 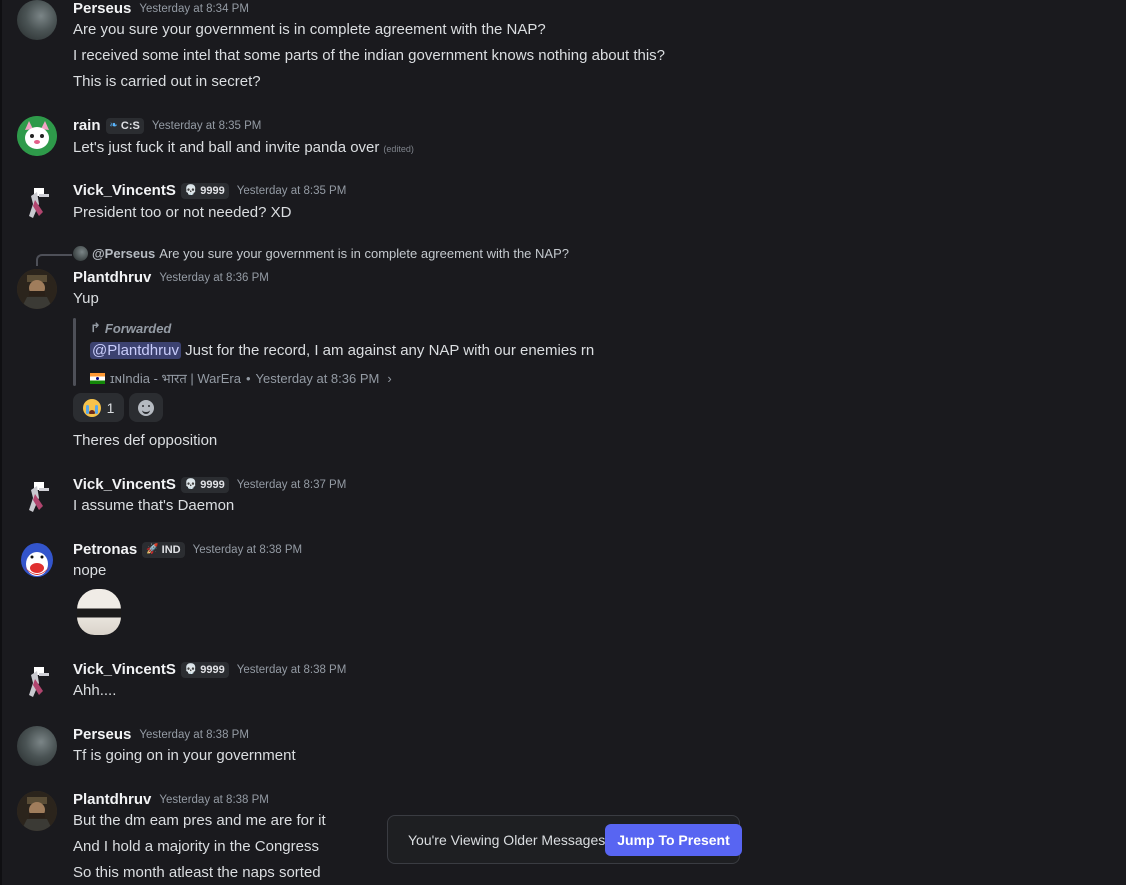 I want to click on message-header: Plantdhruv Yesterday at 8:38 PM, so click(x=171, y=799).